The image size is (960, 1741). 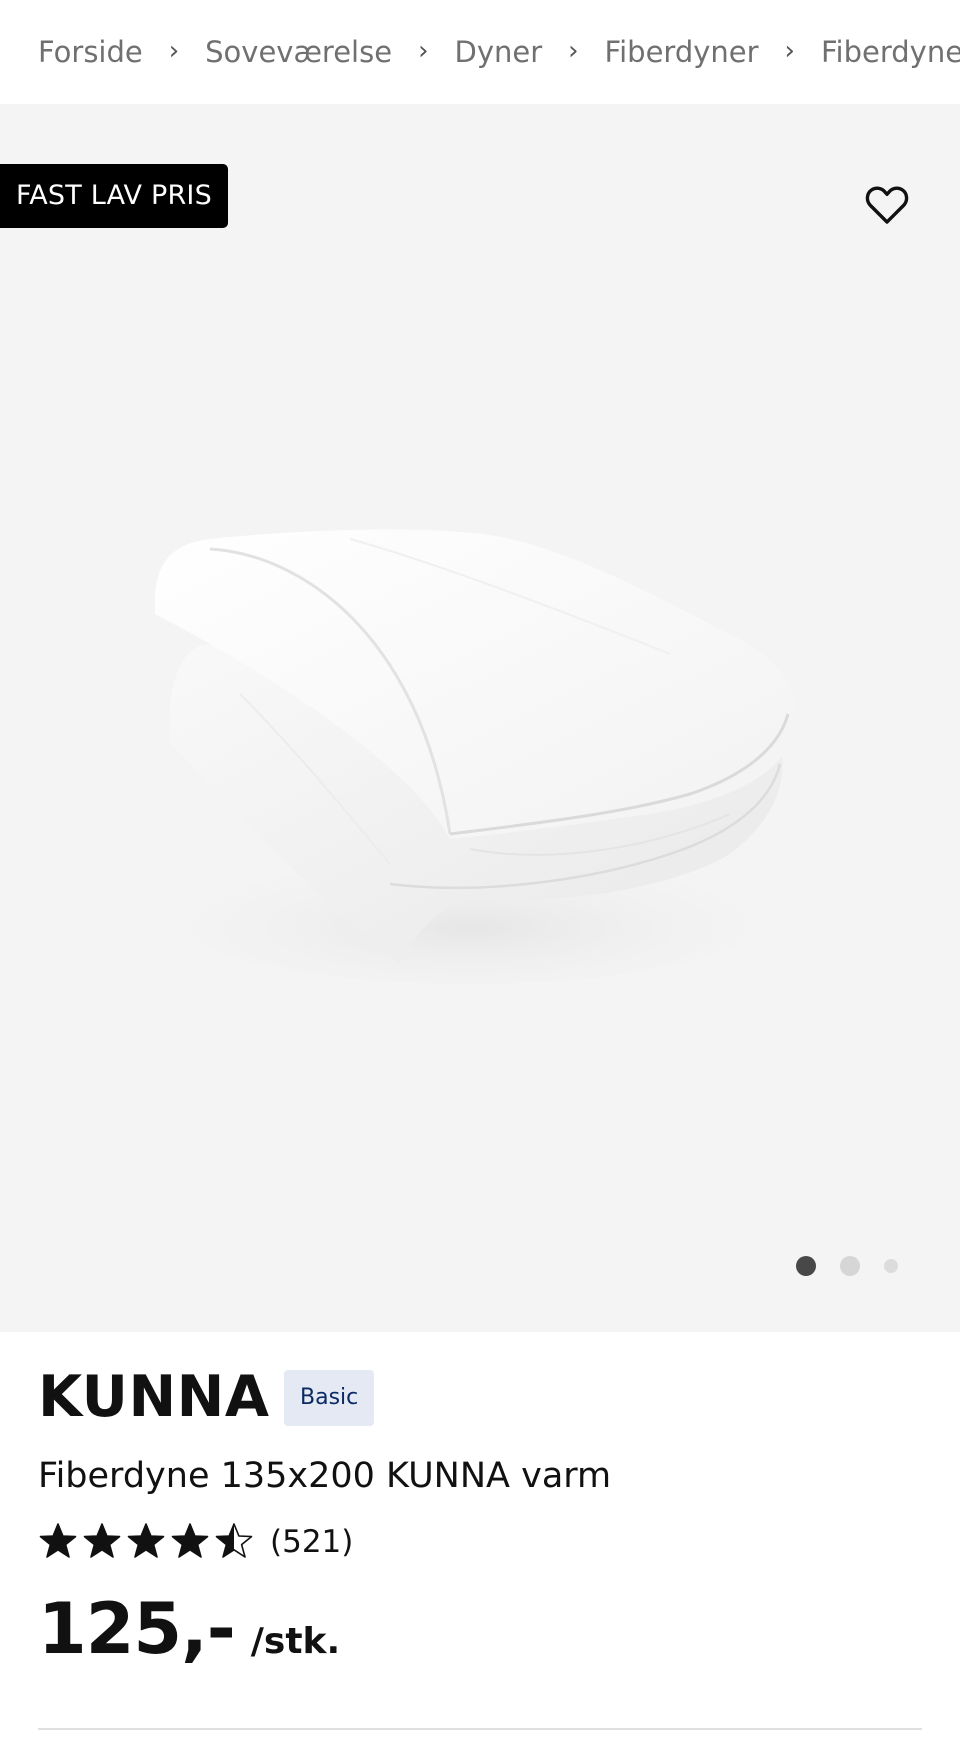 I want to click on rating-stars, so click(x=148, y=1542).